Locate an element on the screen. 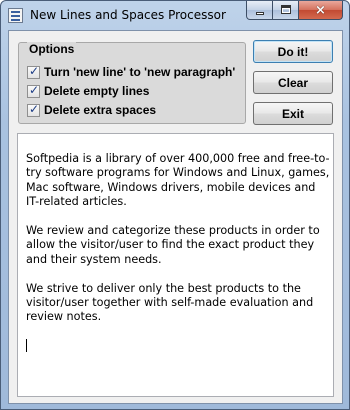  option-label: Turn 'new line' to 'new paragraph' is located at coordinates (140, 72).